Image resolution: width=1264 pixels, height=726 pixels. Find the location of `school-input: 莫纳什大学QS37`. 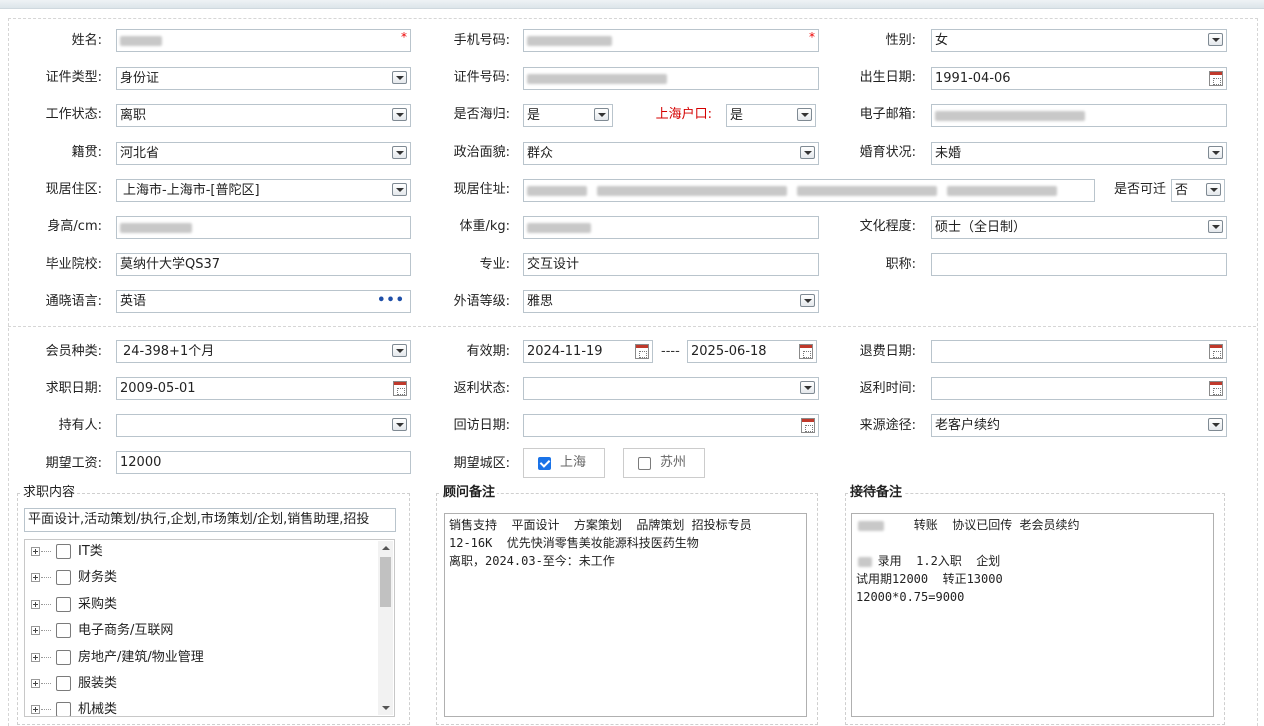

school-input: 莫纳什大学QS37 is located at coordinates (263, 264).